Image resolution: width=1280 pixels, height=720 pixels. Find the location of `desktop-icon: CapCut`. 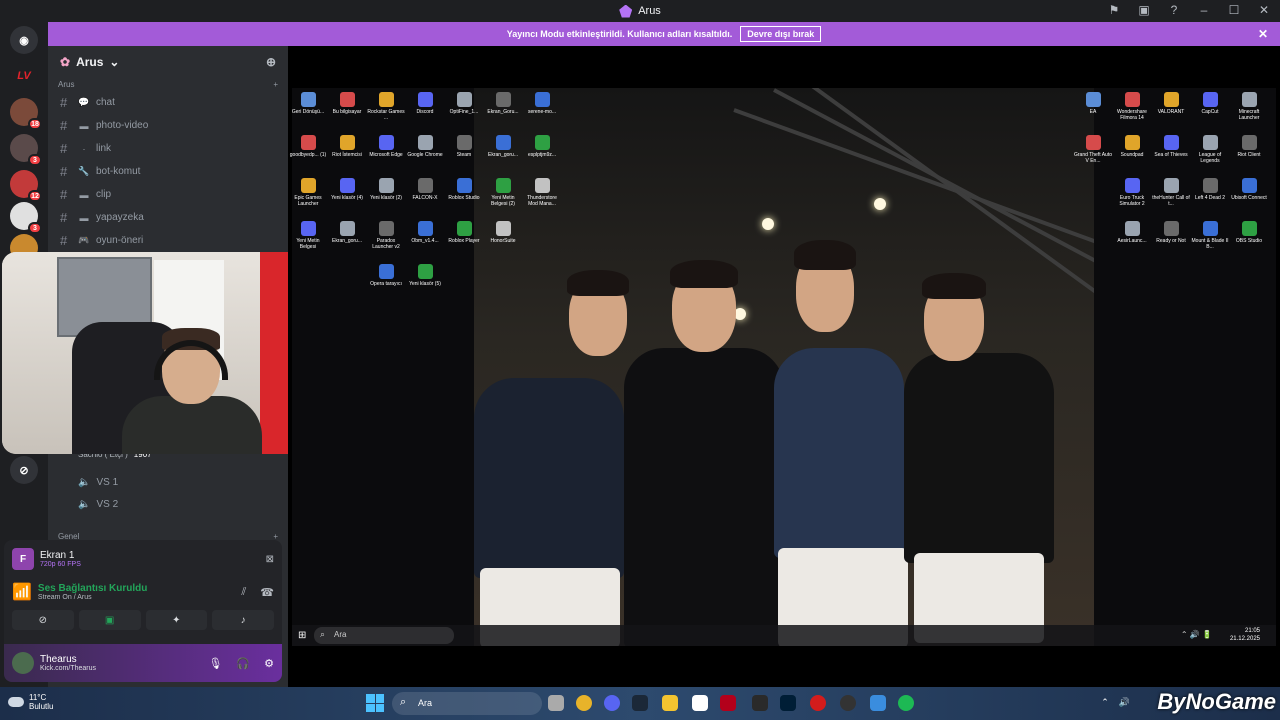

desktop-icon: CapCut is located at coordinates (1210, 103).